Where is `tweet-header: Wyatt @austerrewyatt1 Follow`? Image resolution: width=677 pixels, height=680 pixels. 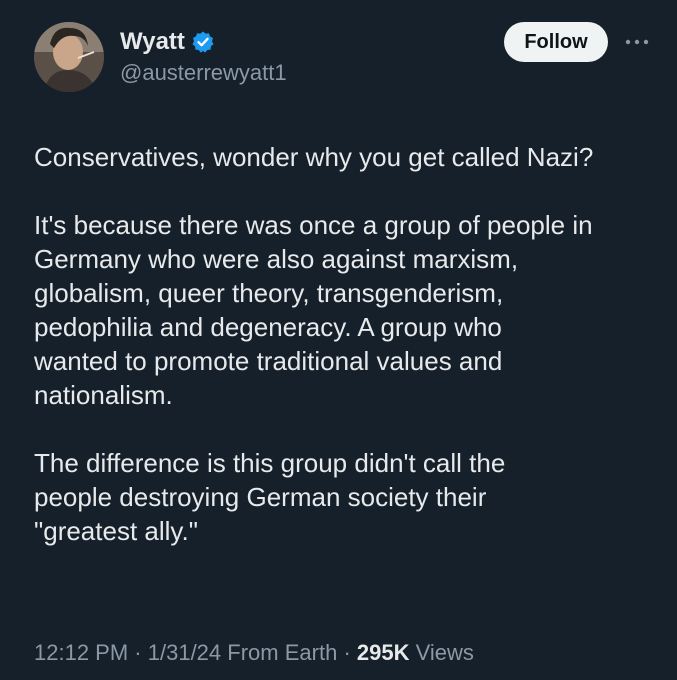
tweet-header: Wyatt @austerrewyatt1 Follow is located at coordinates (341, 61).